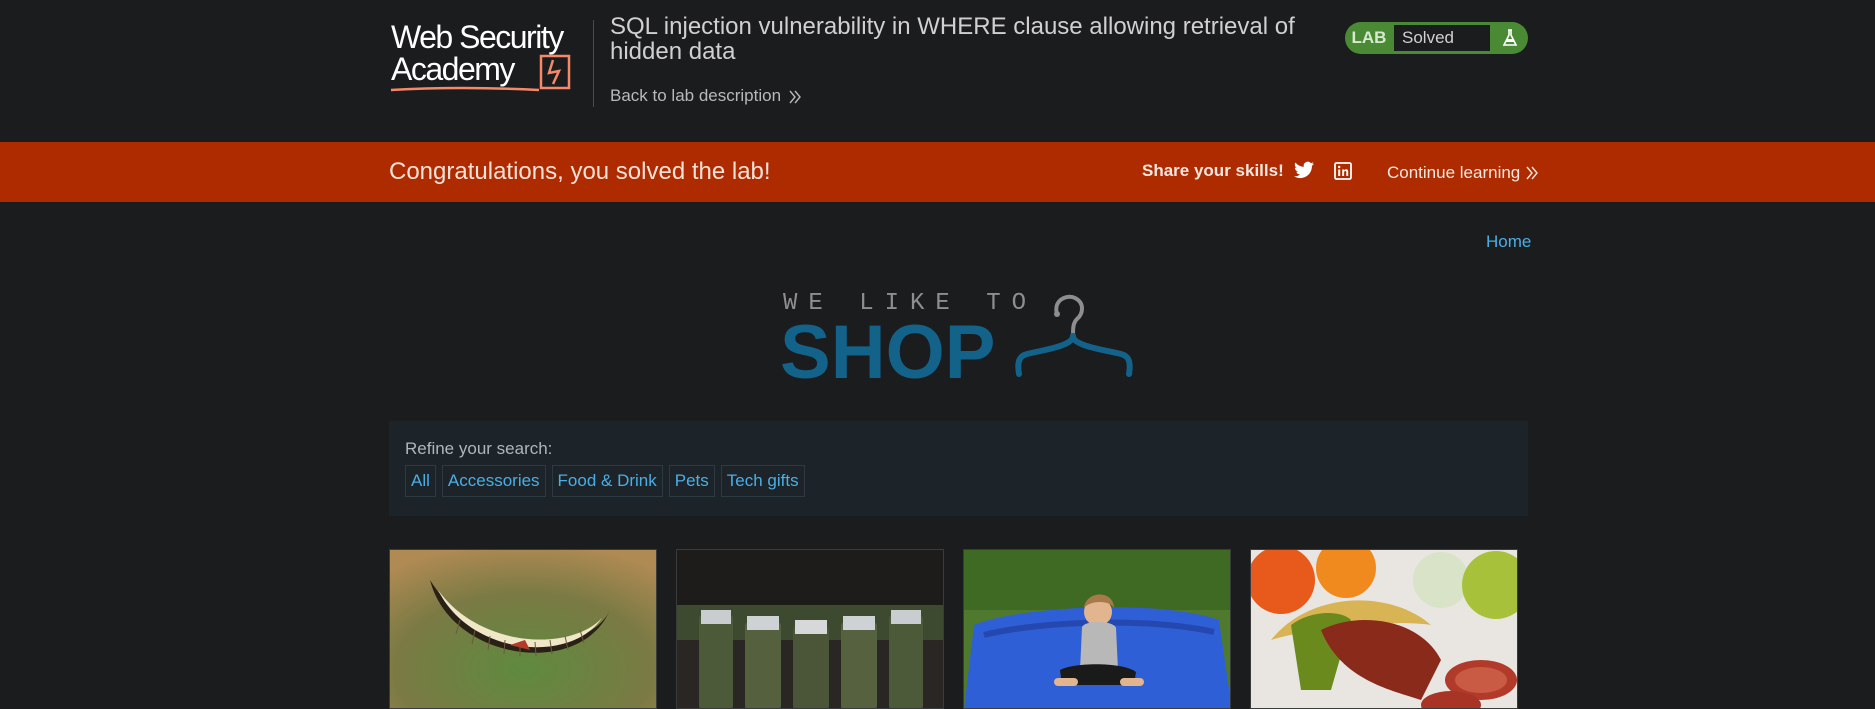 The image size is (1875, 709). I want to click on category-pets: Pets, so click(691, 481).